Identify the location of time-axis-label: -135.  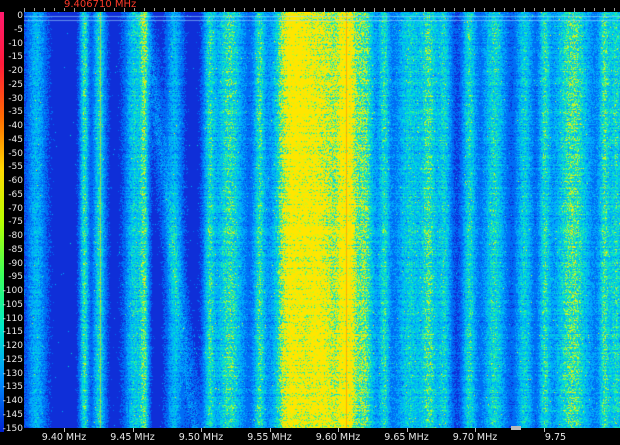
(12, 387).